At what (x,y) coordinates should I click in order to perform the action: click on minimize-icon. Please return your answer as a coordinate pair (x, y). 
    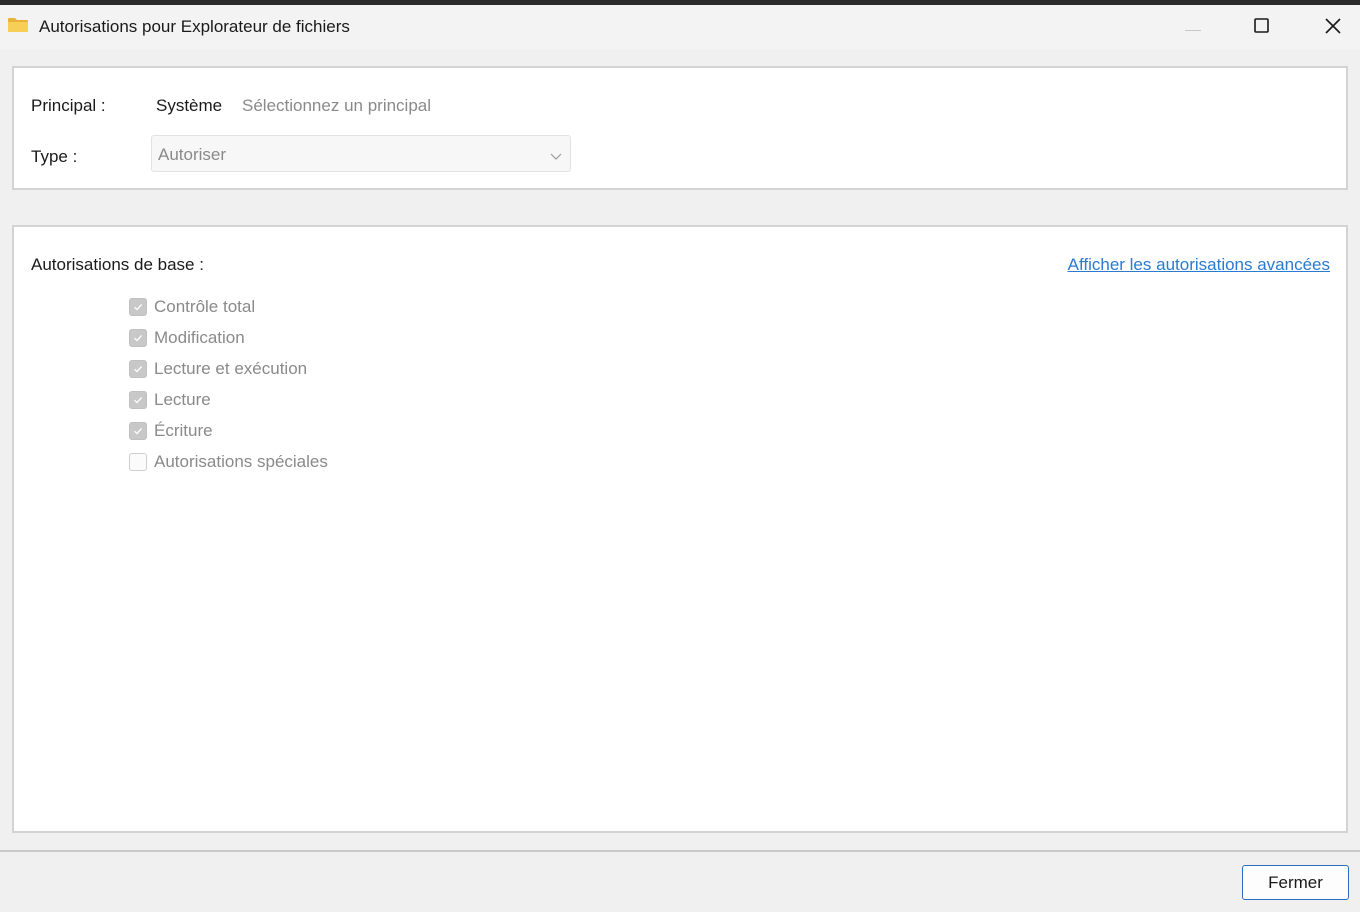
    Looking at the image, I should click on (1193, 28).